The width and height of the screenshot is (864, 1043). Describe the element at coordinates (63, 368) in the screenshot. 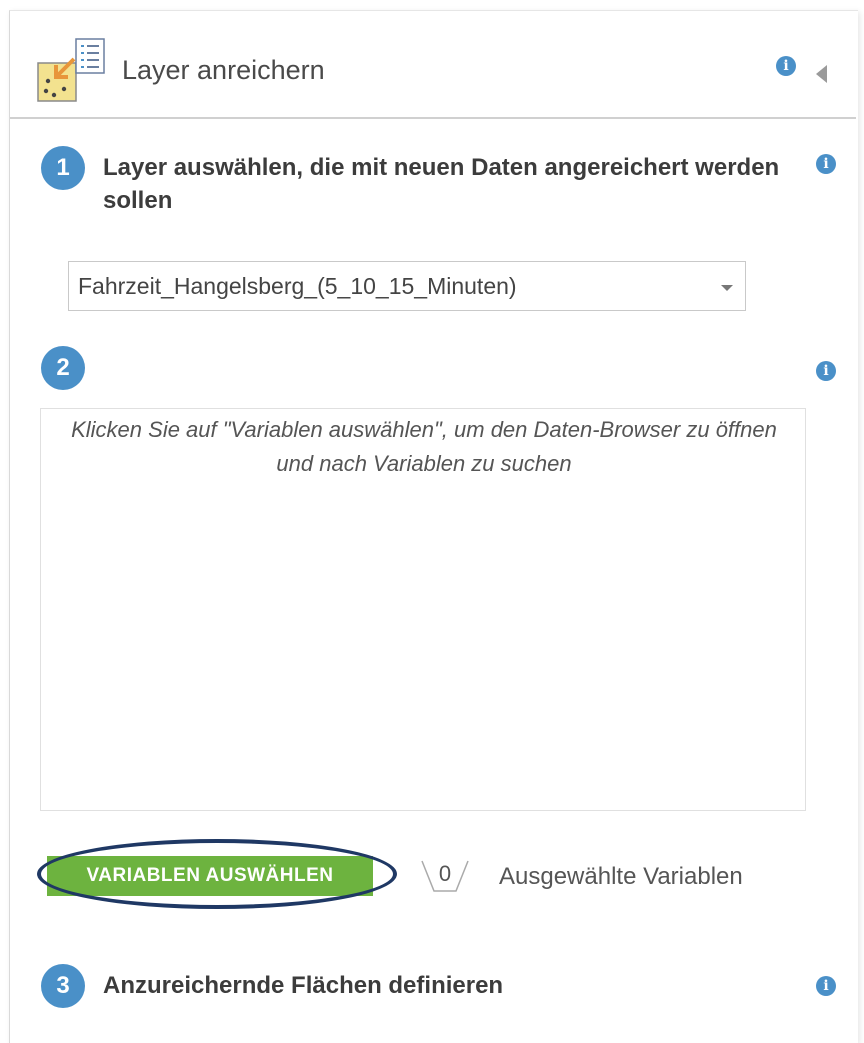

I see `step-2-badge: 2` at that location.